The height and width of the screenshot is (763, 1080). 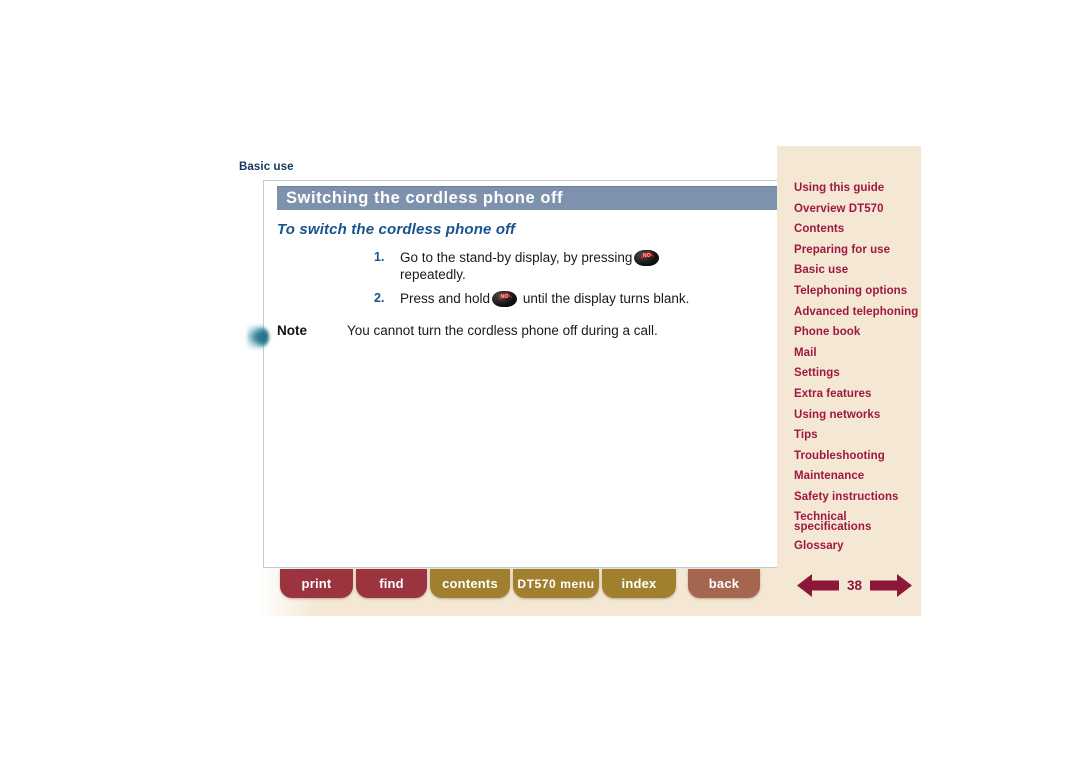 I want to click on sidebar-item-contents: Contents, so click(x=849, y=229).